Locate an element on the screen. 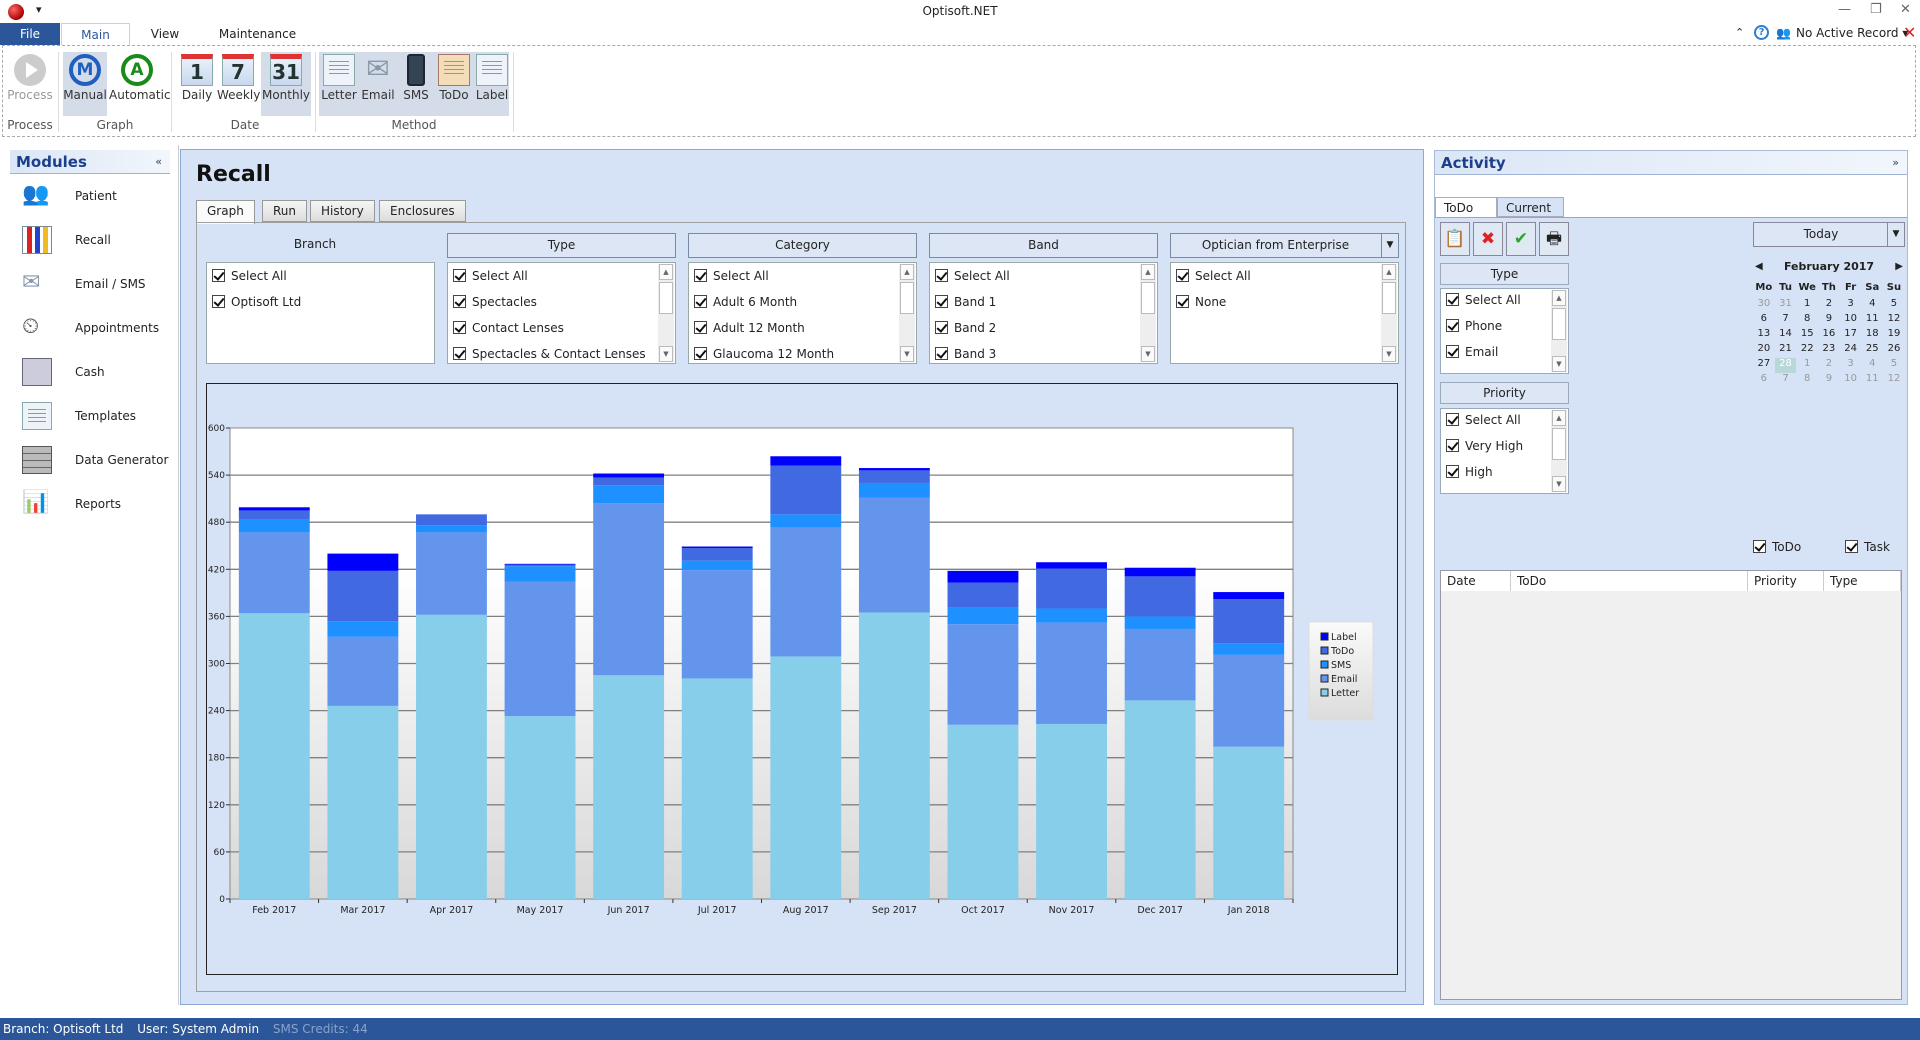  bar-email-jun-2017 is located at coordinates (629, 589).